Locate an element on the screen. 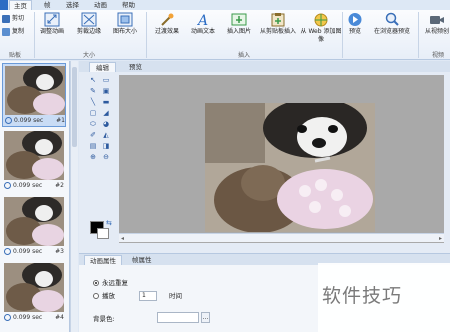  resize-animation-button: 调整动画 is located at coordinates (52, 23).